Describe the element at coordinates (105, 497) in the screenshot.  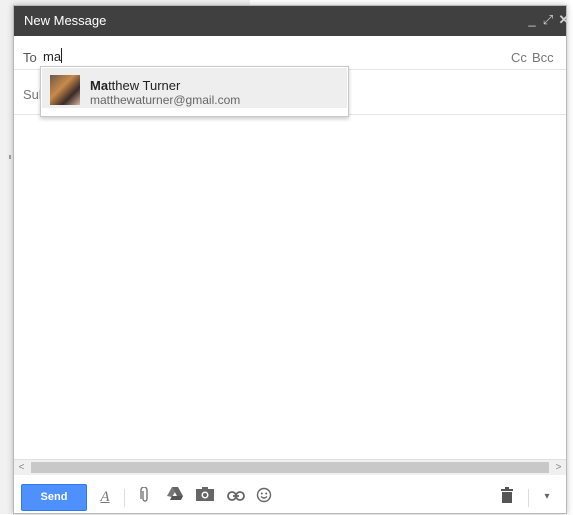
I see `formatting-icon: A` at that location.